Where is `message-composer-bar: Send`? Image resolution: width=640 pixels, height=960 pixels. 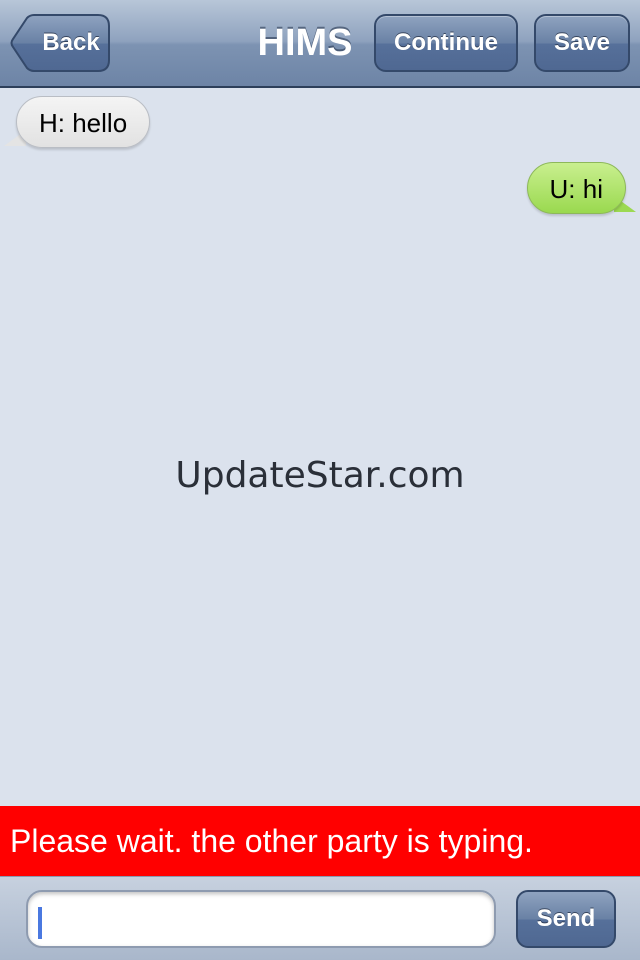 message-composer-bar: Send is located at coordinates (320, 918).